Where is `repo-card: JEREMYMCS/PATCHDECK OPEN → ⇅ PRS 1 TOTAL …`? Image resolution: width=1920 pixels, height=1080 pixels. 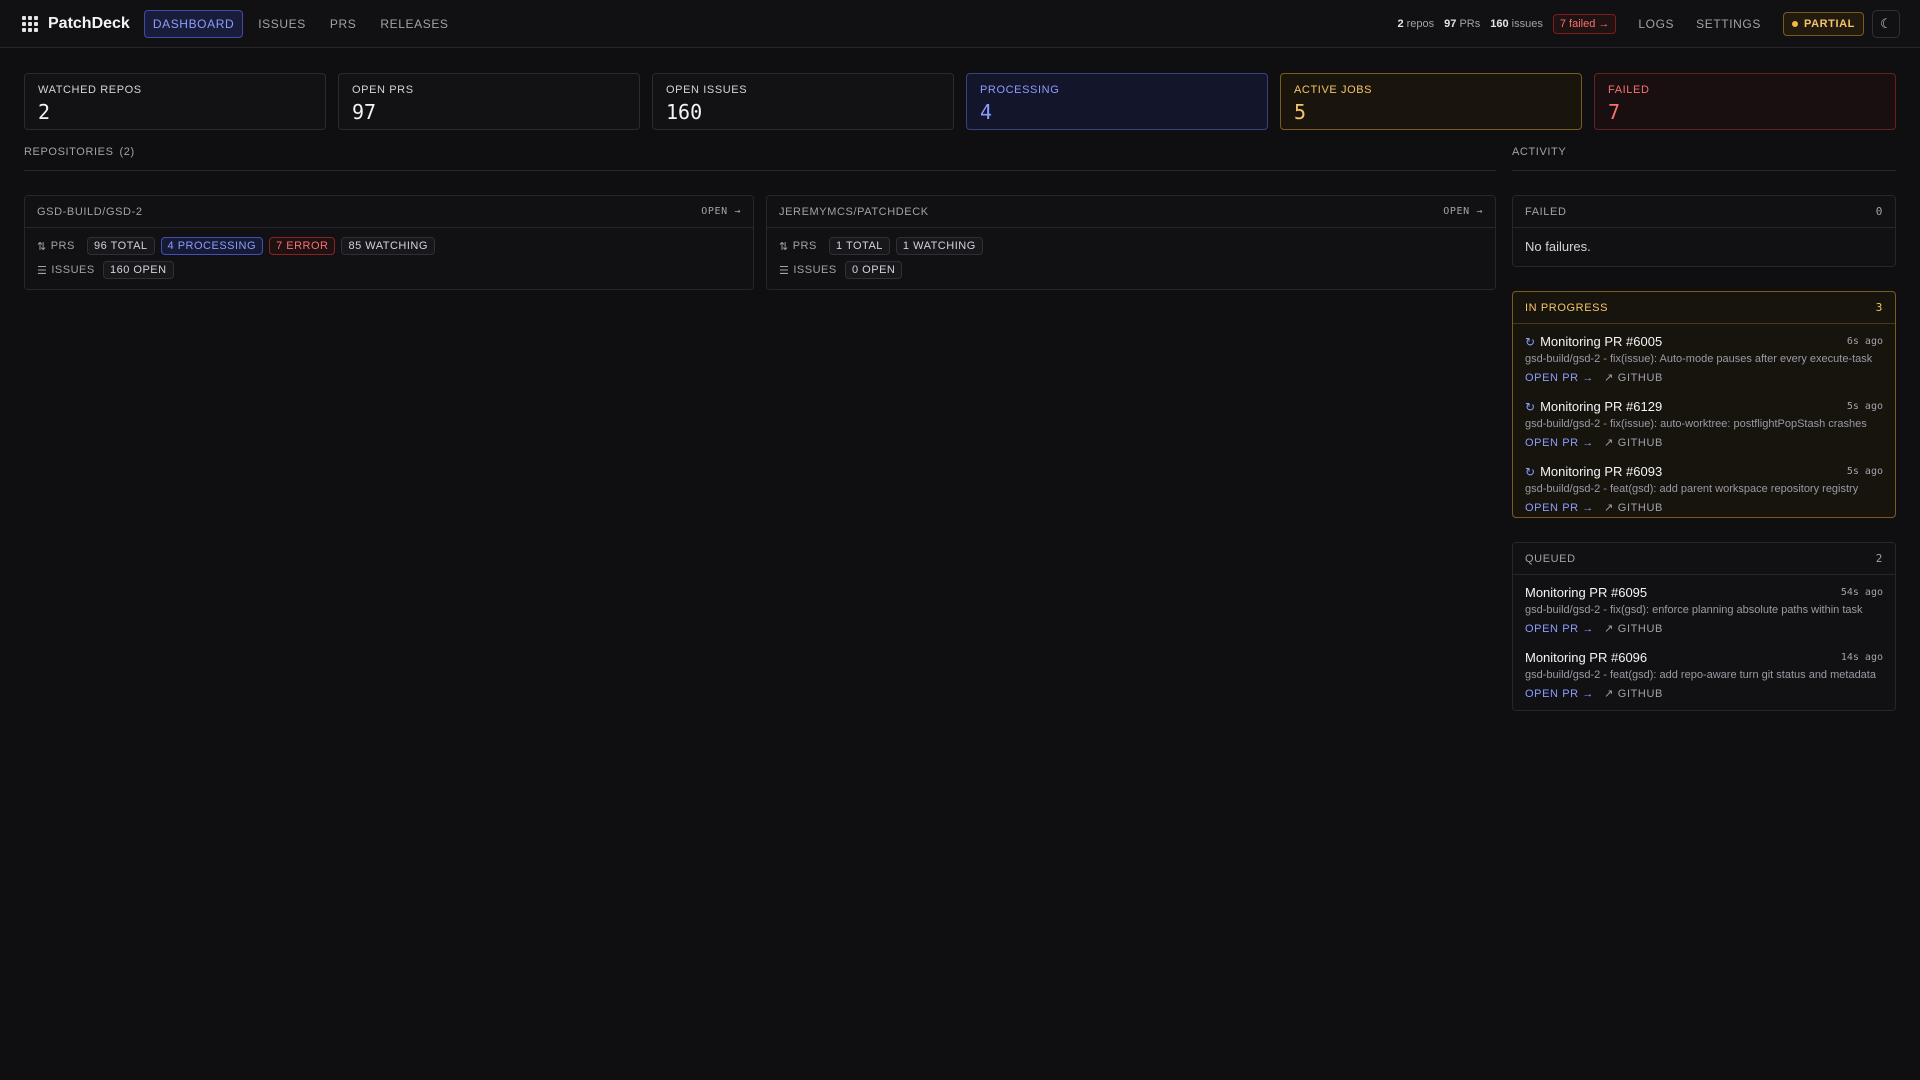
repo-card: JEREMYMCS/PATCHDECK OPEN → ⇅ PRS 1 TOTAL … is located at coordinates (1131, 242).